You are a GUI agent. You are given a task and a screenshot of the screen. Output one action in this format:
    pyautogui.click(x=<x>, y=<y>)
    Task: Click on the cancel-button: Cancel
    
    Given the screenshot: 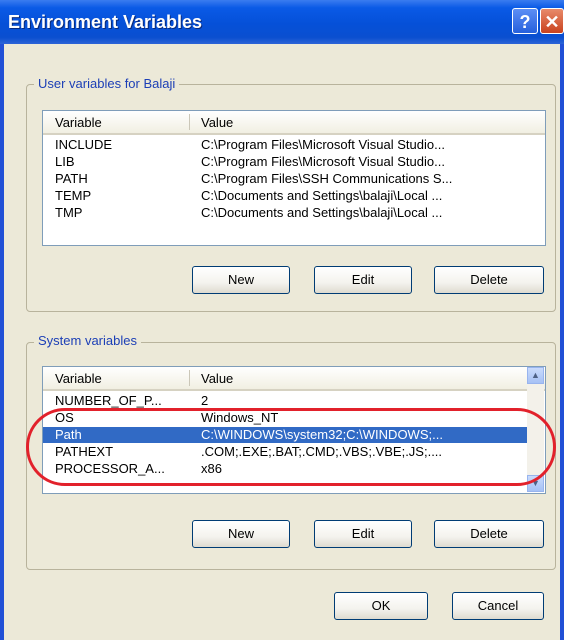 What is the action you would take?
    pyautogui.click(x=498, y=606)
    